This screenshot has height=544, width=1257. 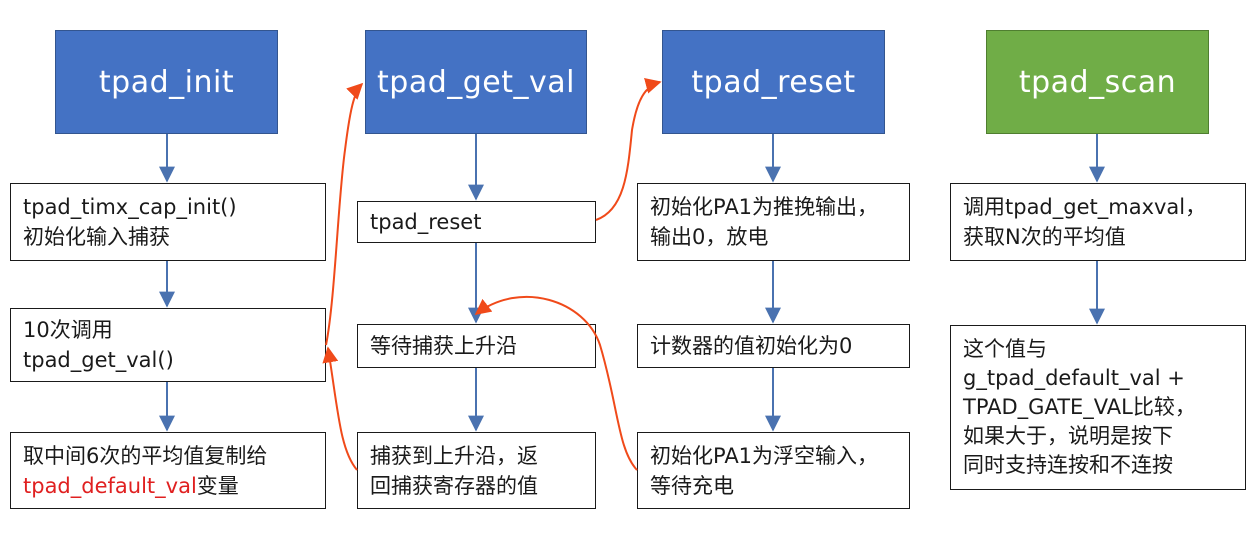 I want to click on return-arrow-getval-to-init, so click(x=340, y=408).